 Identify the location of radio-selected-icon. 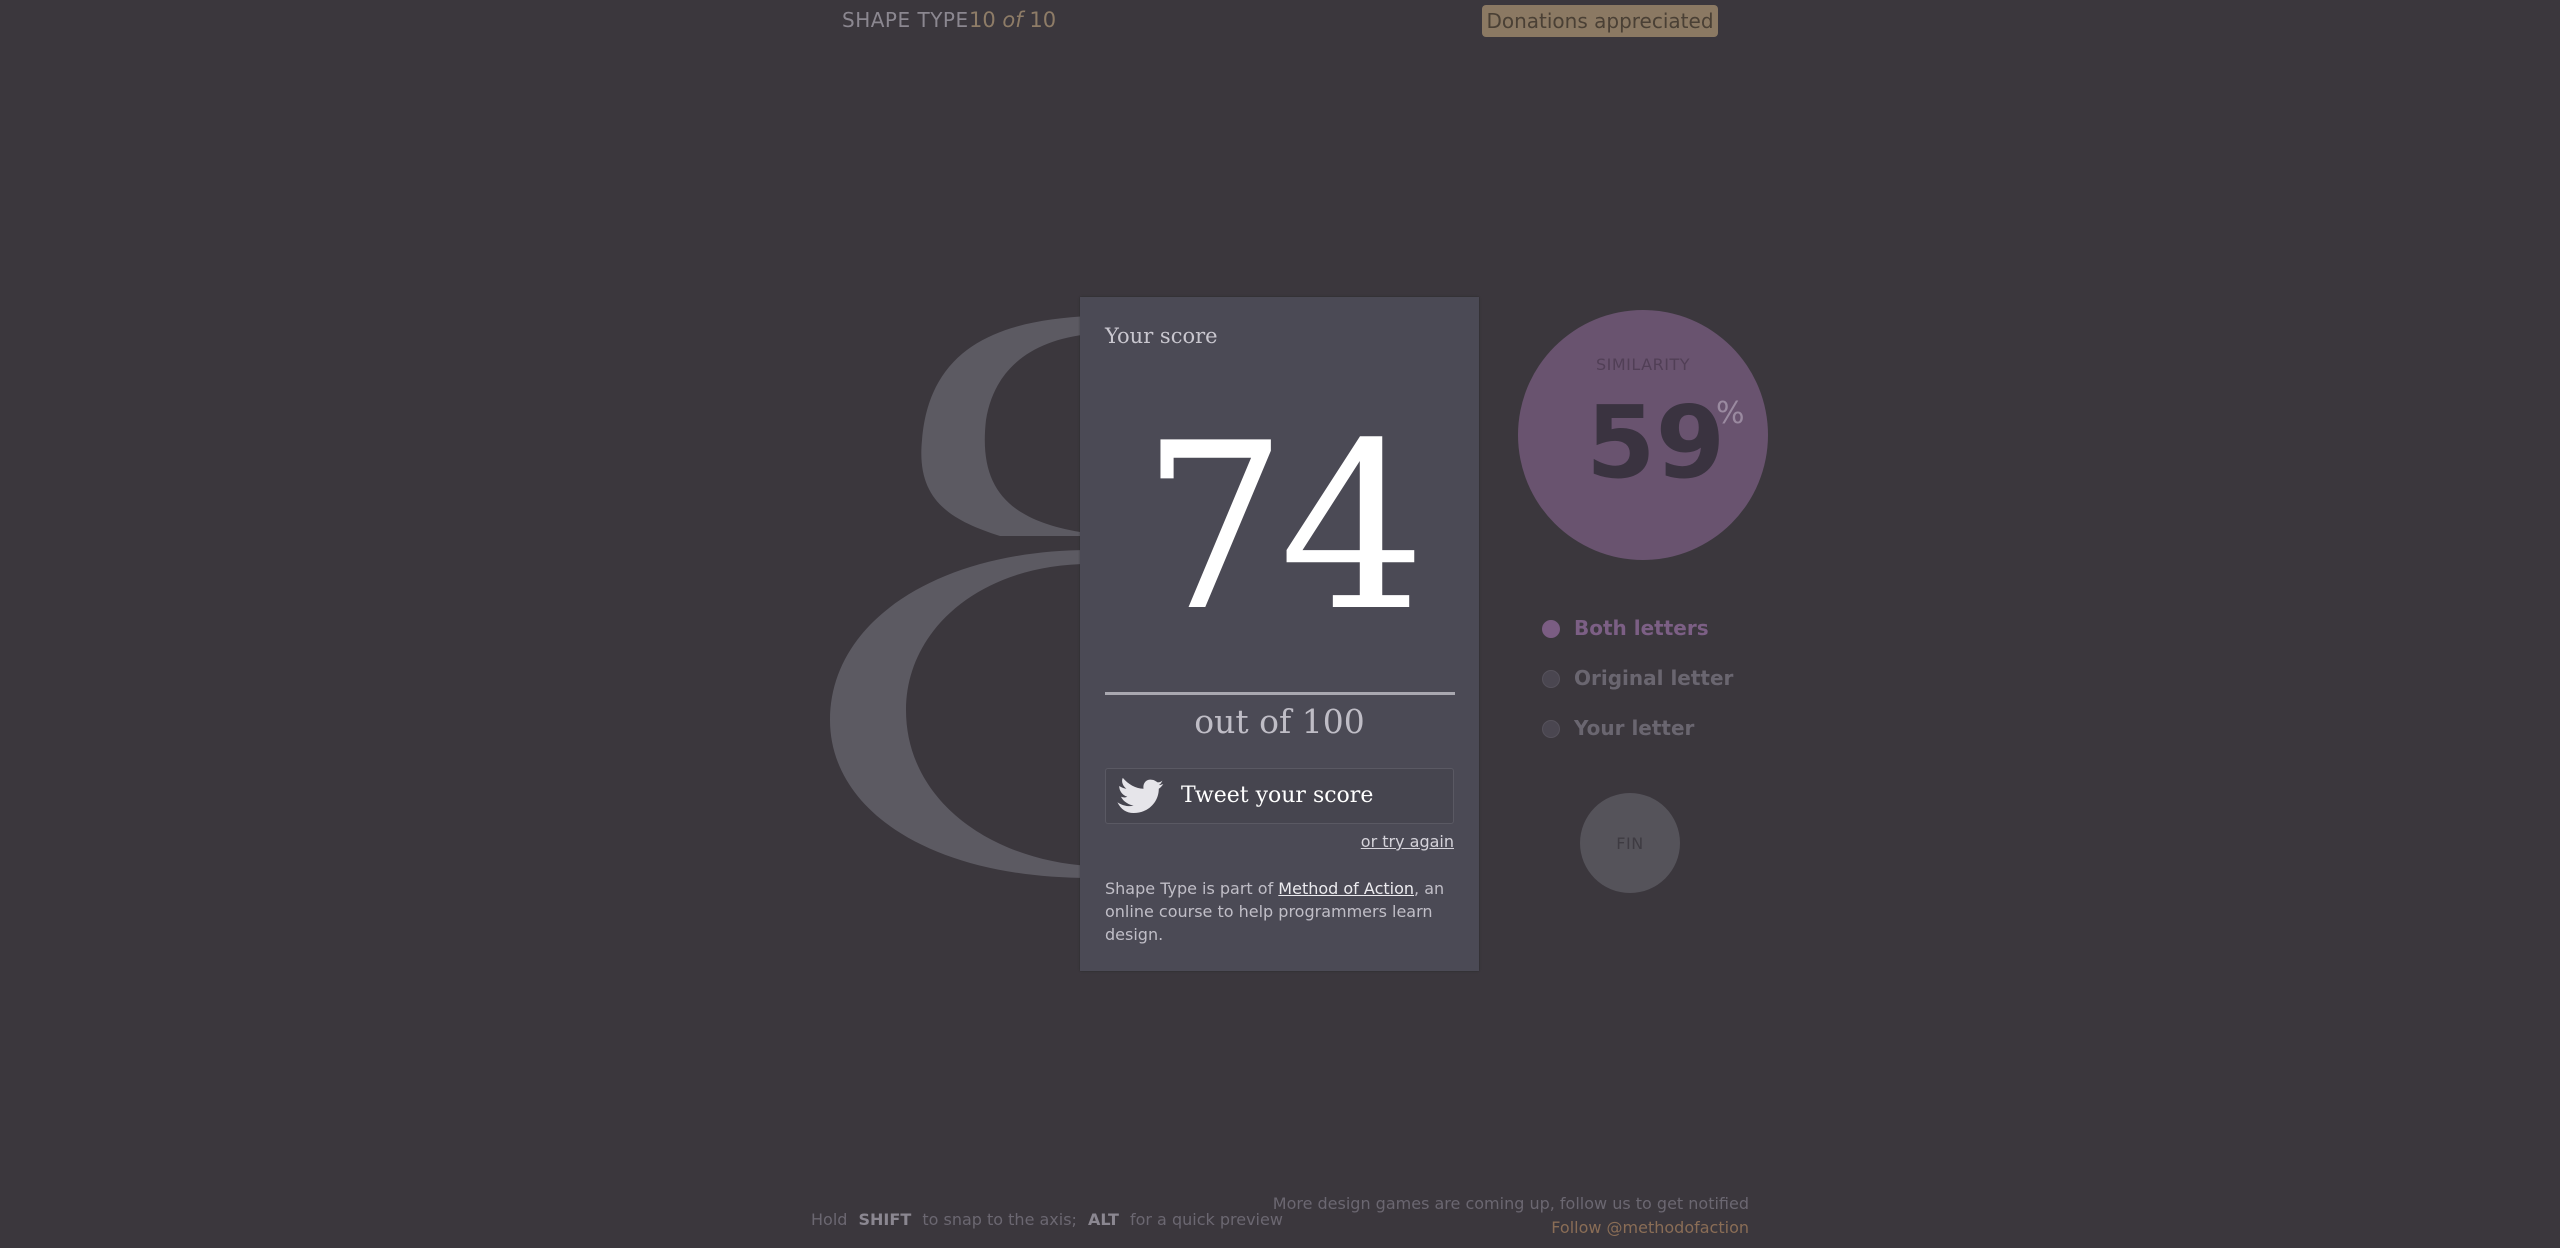
(1551, 629).